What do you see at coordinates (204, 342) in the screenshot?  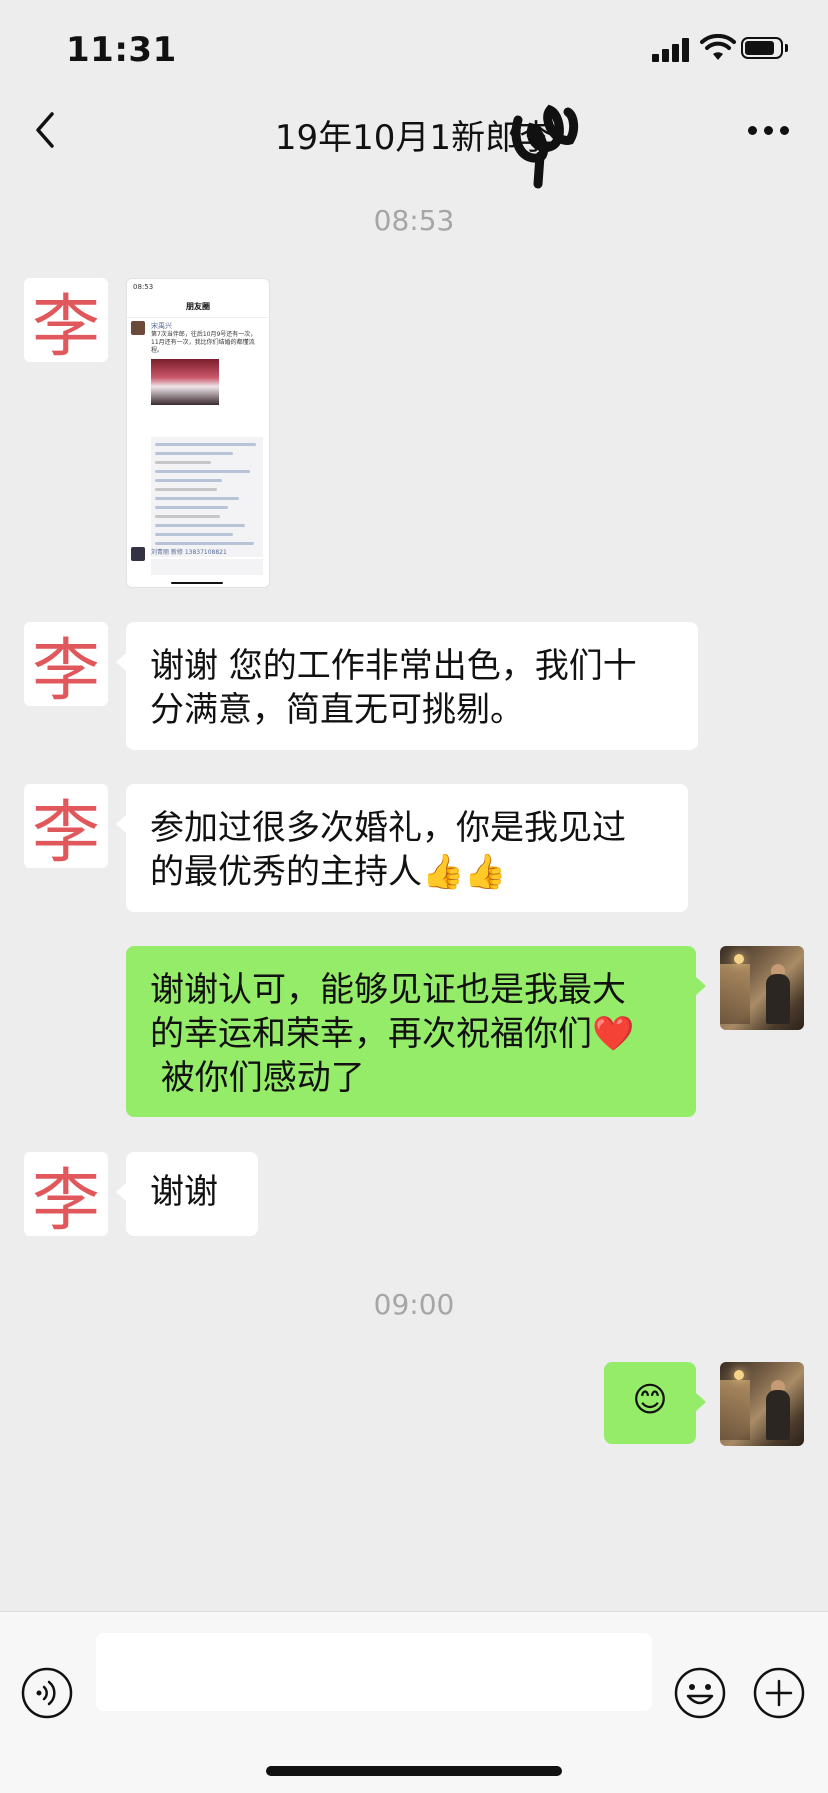 I see `shot-post-text: 第7次当伴郎，往后10月9号还有一次，11月还有一次，我比你们结婚的都懂流程。` at bounding box center [204, 342].